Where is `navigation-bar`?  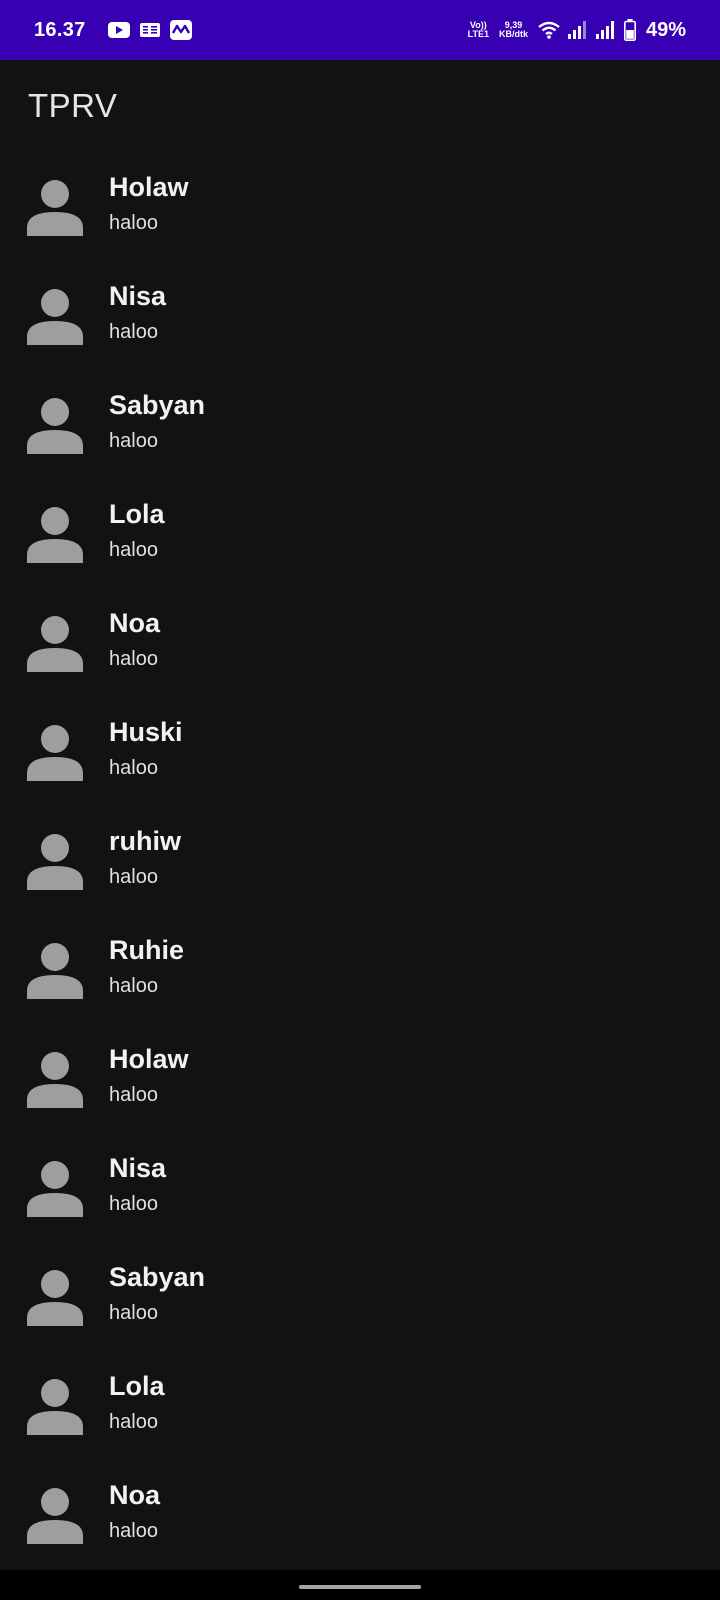
navigation-bar is located at coordinates (360, 1585).